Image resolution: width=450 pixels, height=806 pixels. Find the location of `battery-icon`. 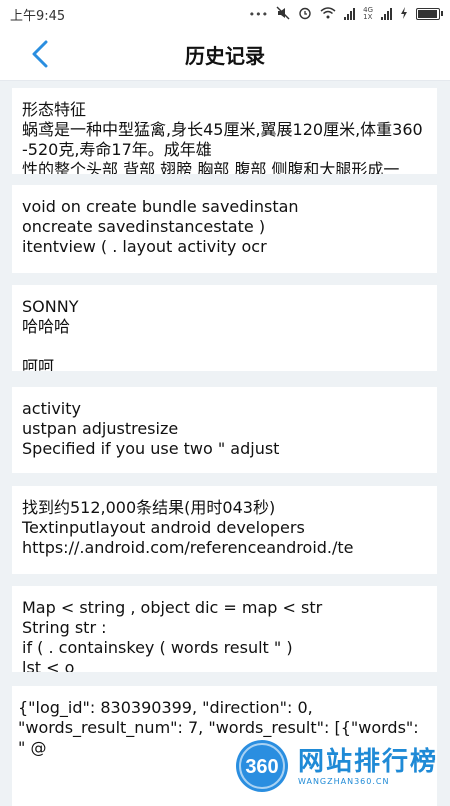

battery-icon is located at coordinates (429, 14).